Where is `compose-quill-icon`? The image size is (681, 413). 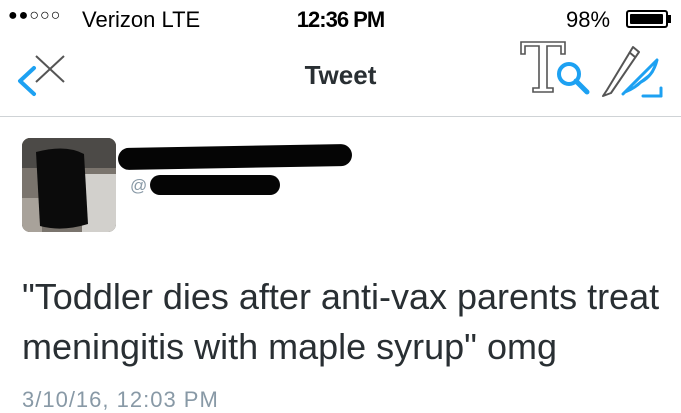 compose-quill-icon is located at coordinates (632, 72).